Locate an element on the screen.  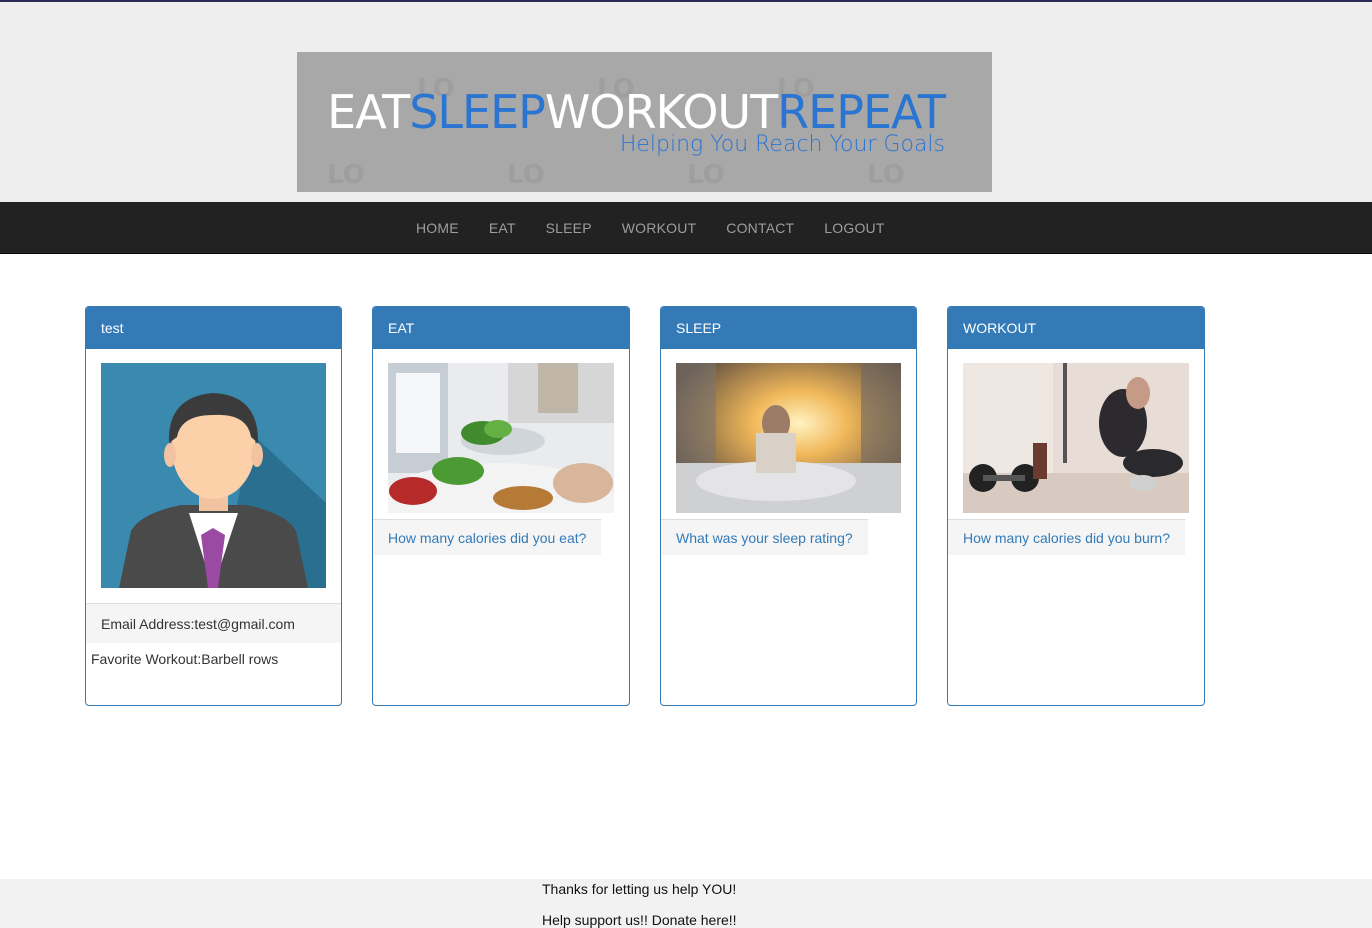
nav-item-contact: CONTACT is located at coordinates (760, 228).